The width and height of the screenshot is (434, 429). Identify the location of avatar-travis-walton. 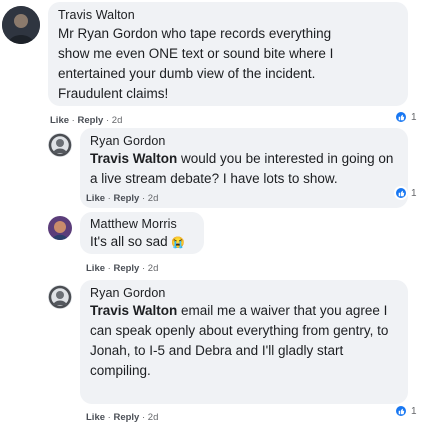
(21, 25).